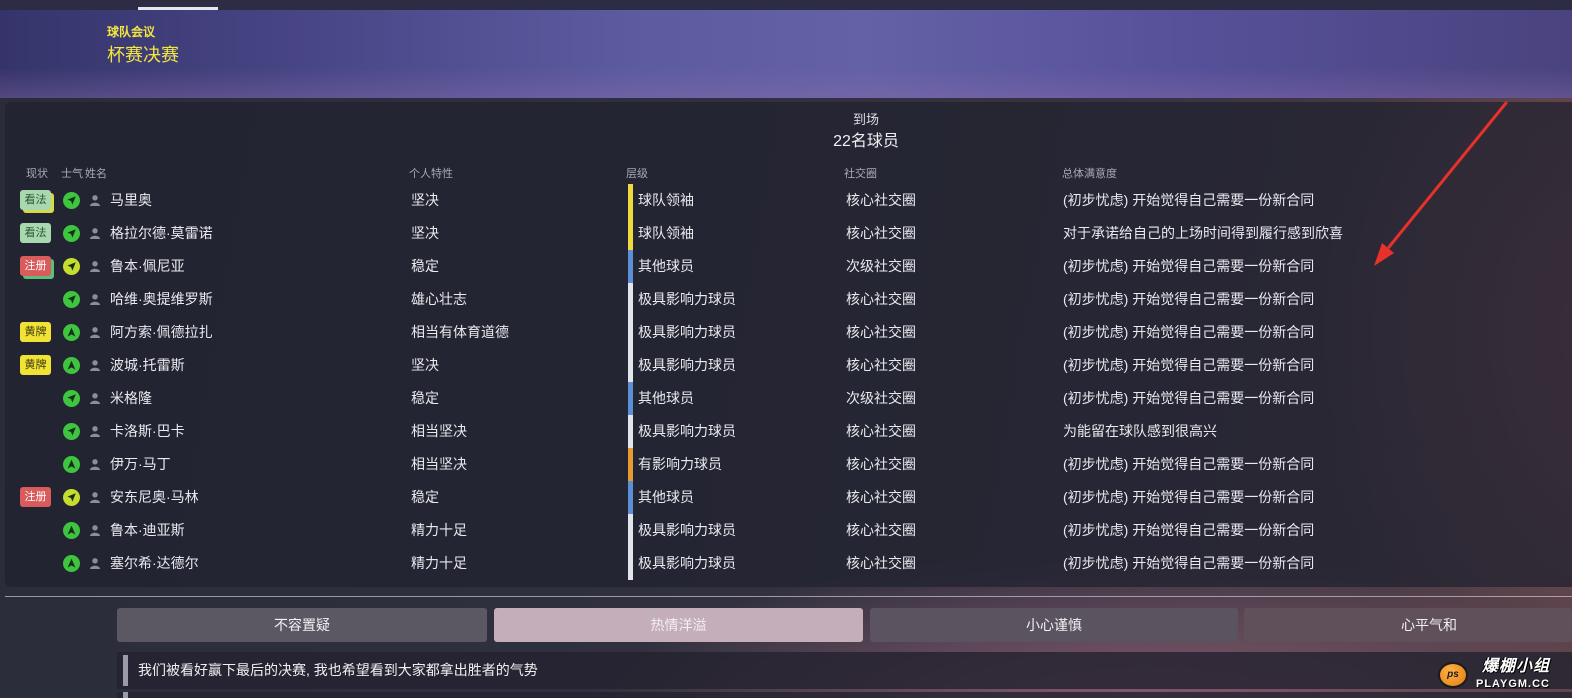 The height and width of the screenshot is (698, 1572). Describe the element at coordinates (637, 174) in the screenshot. I see `column-header-level: 层级` at that location.